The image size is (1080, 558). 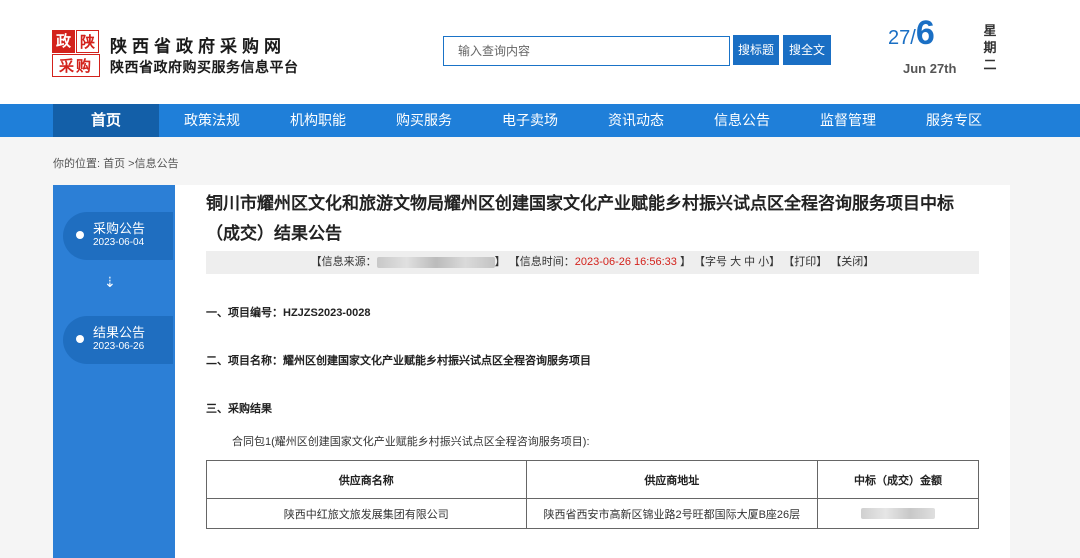 I want to click on site-title: 陕西省政府采购网, so click(x=198, y=46).